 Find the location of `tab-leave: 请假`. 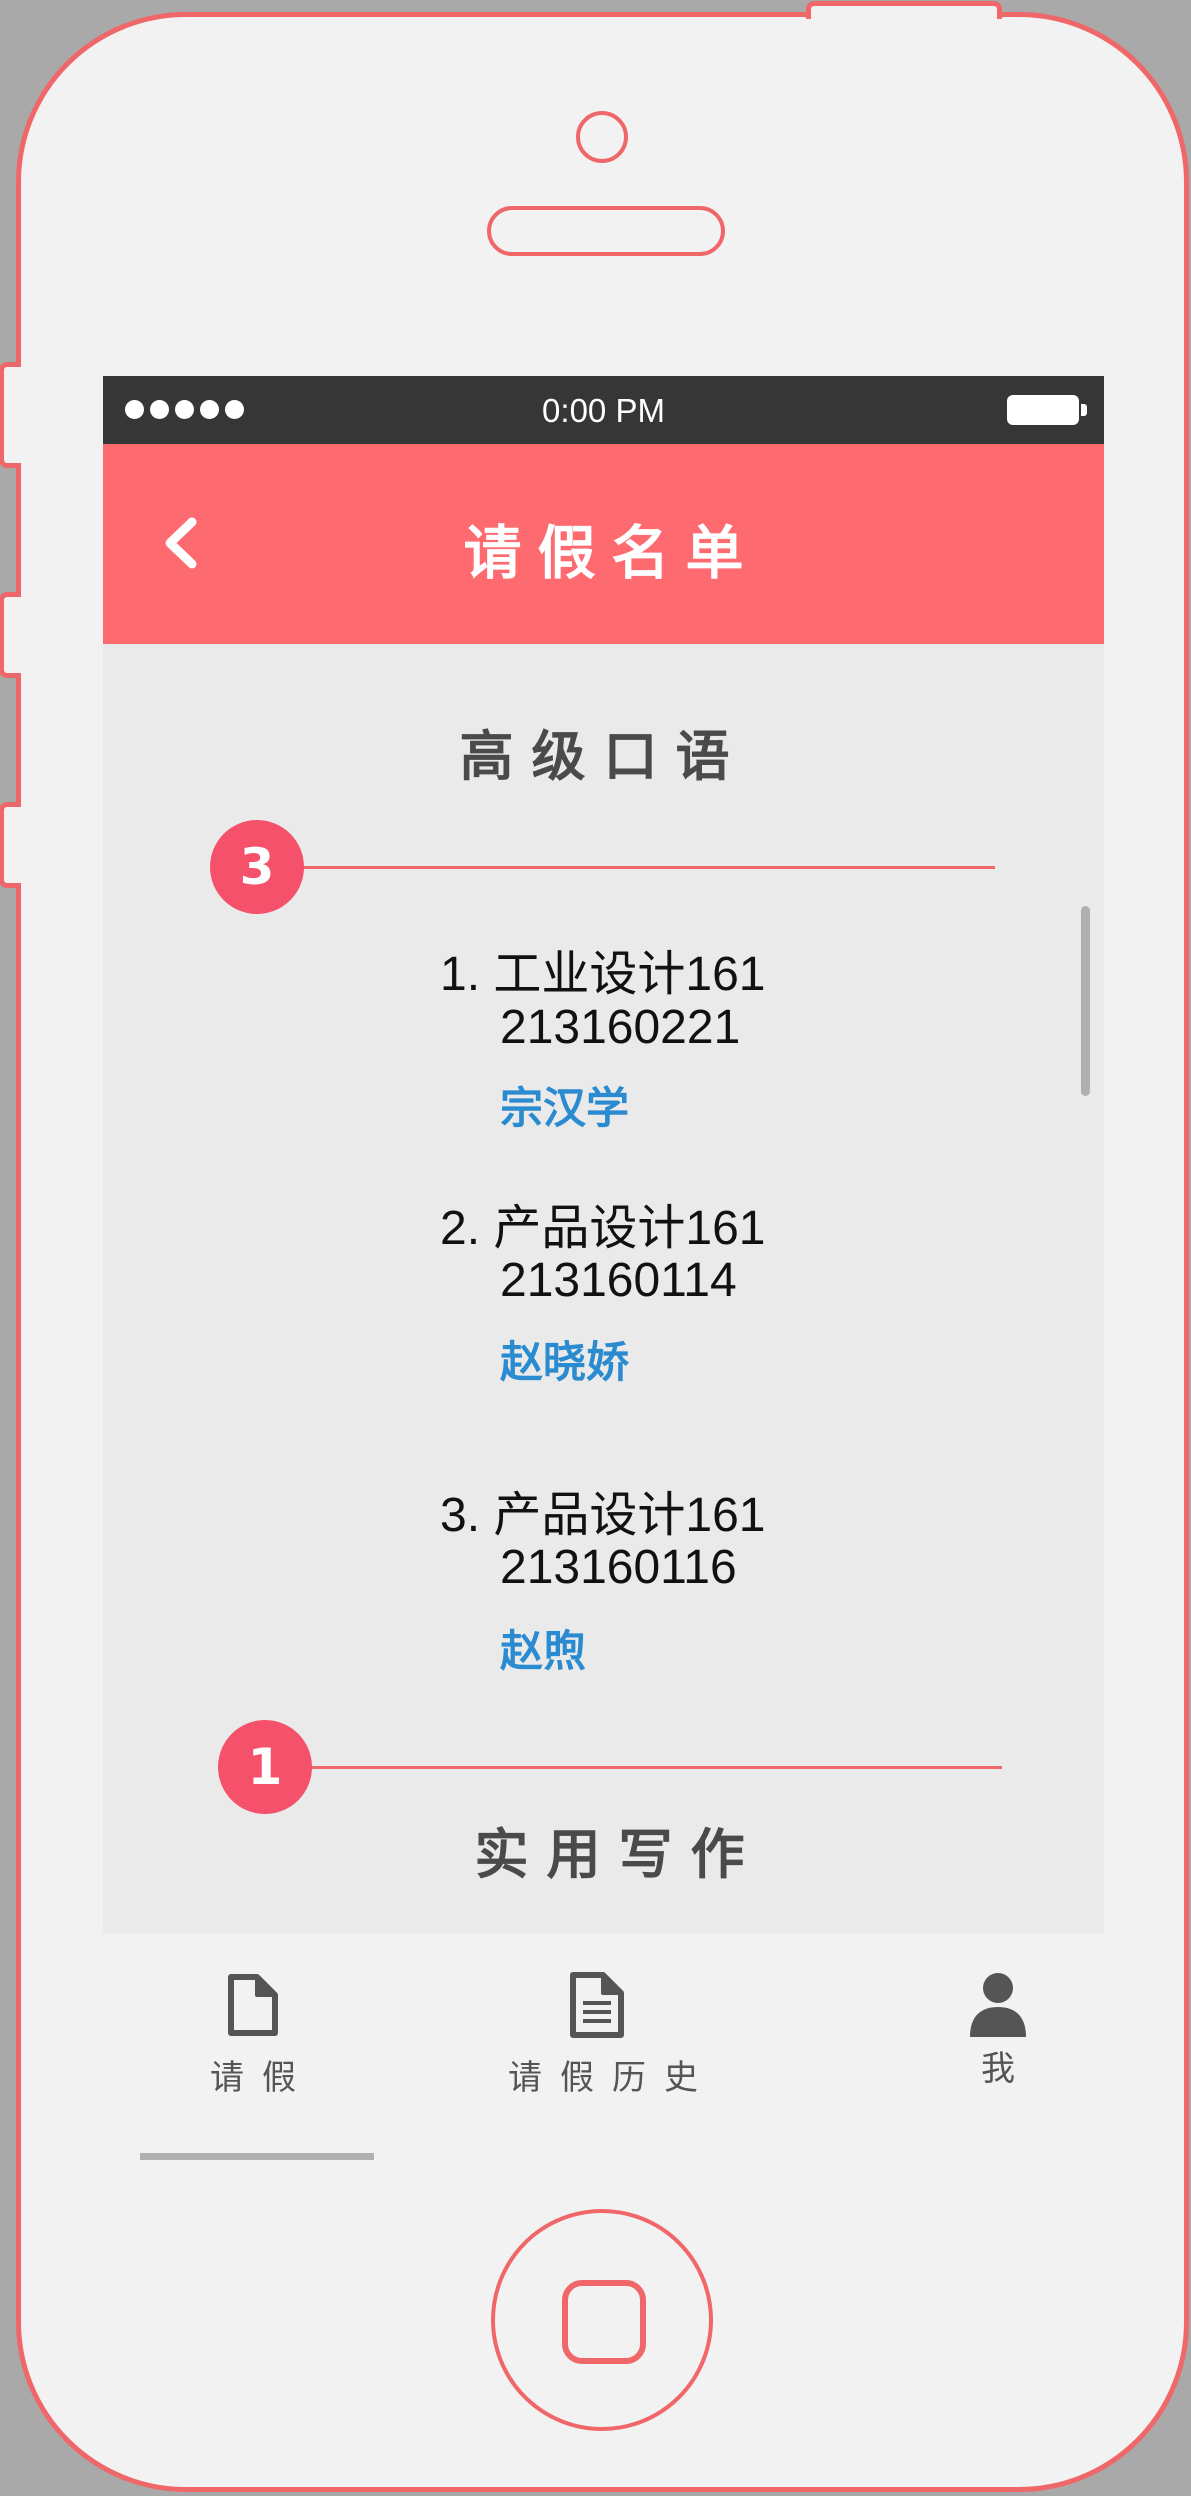

tab-leave: 请假 is located at coordinates (253, 2033).